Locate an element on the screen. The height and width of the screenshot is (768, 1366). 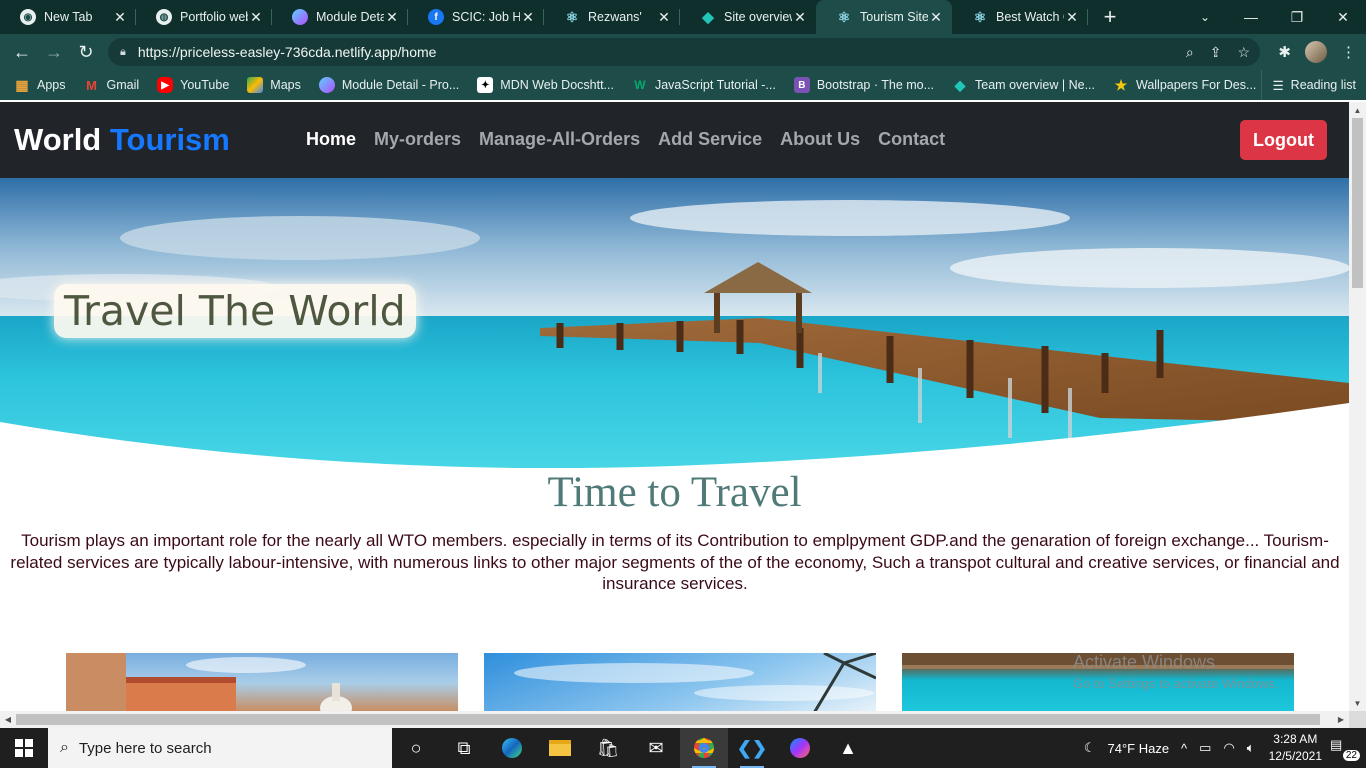
scroll-right-arrow-icon: ▶ is located at coordinates (1341, 719).